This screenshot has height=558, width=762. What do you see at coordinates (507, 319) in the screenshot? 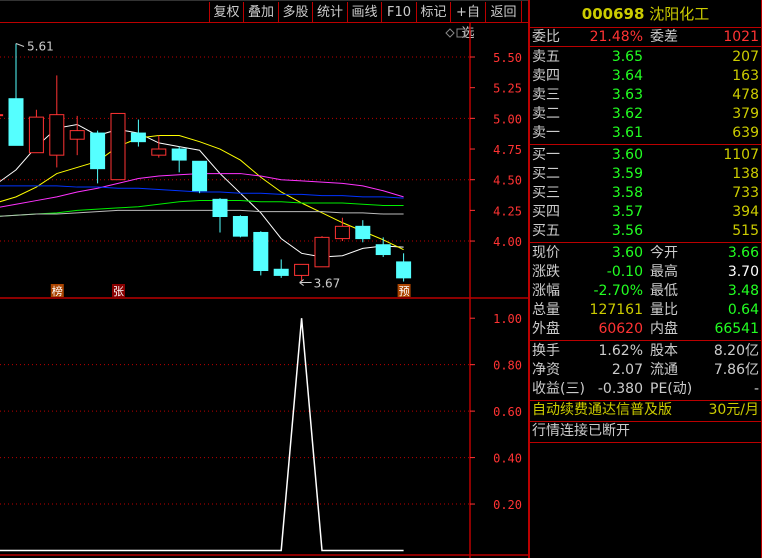
I see `y-tick-label: 1.00` at bounding box center [507, 319].